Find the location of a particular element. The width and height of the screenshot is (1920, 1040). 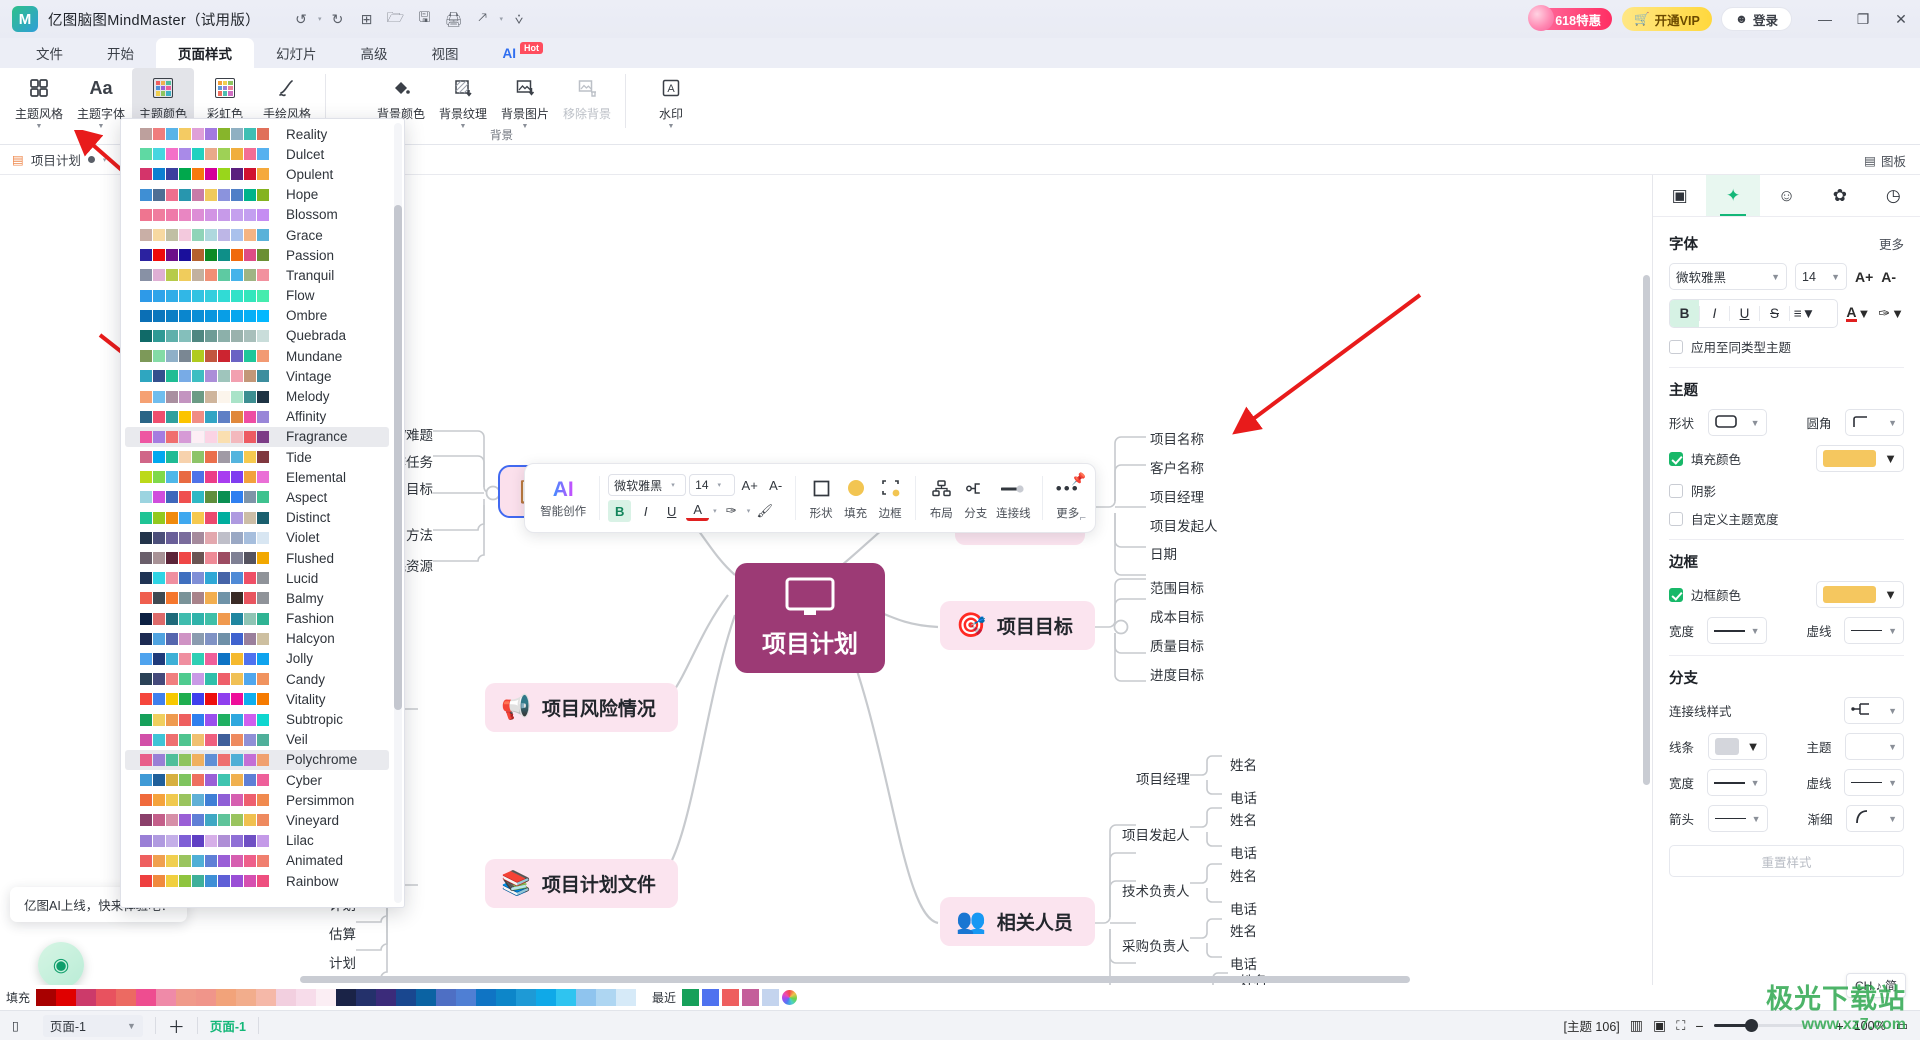

theme-color-item: Rainbow is located at coordinates (257, 881).